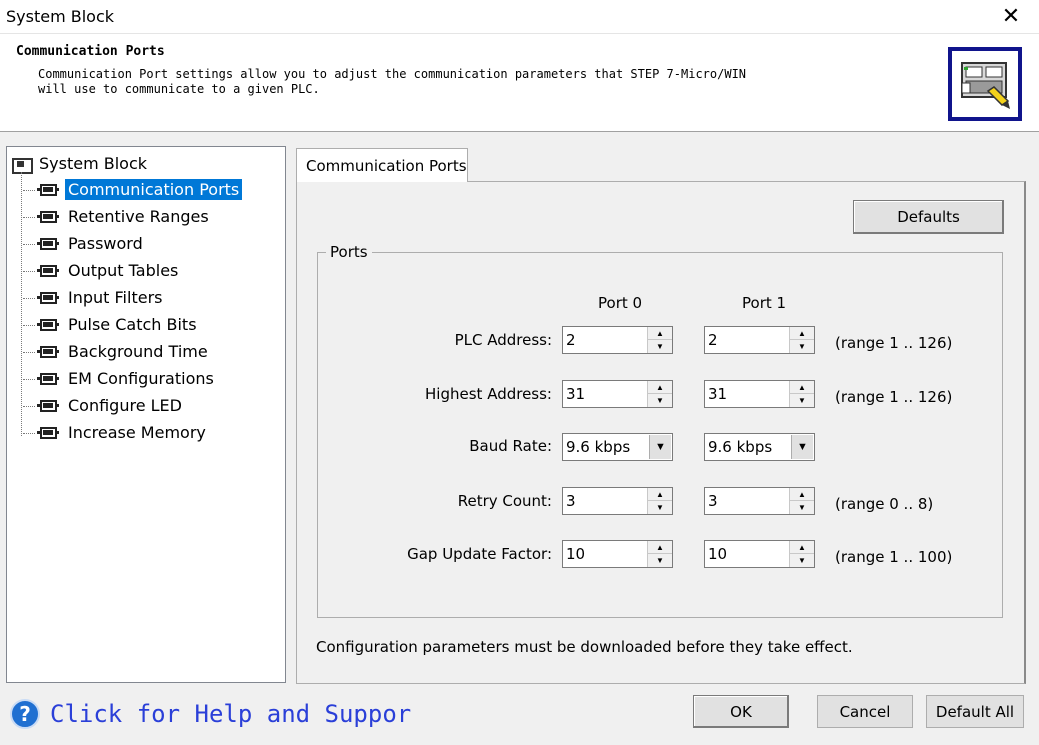 Image resolution: width=1039 pixels, height=745 pixels. I want to click on highest-address-port1-value: 31, so click(718, 394).